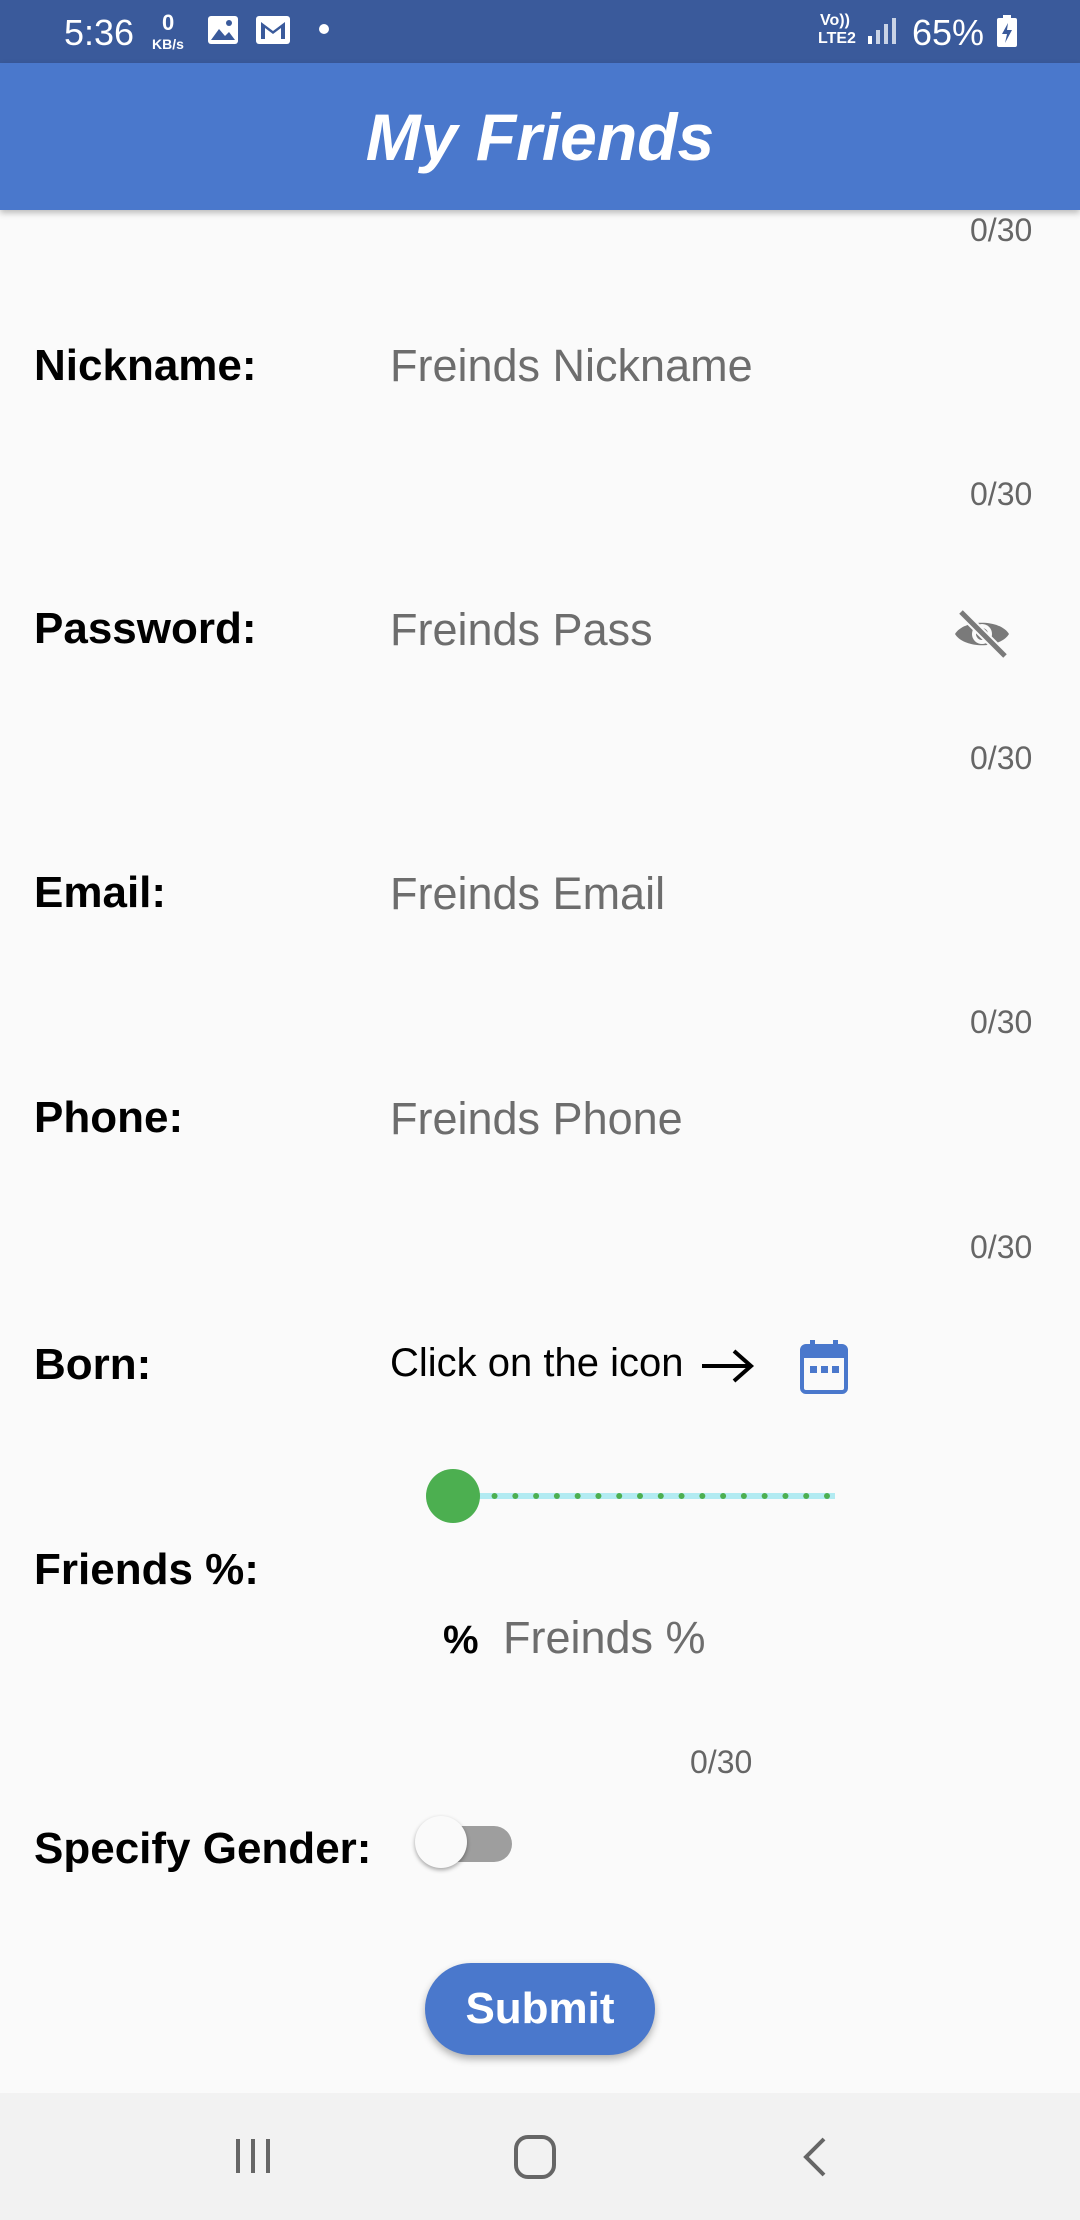  I want to click on nickname-label: Nickname:, so click(145, 365).